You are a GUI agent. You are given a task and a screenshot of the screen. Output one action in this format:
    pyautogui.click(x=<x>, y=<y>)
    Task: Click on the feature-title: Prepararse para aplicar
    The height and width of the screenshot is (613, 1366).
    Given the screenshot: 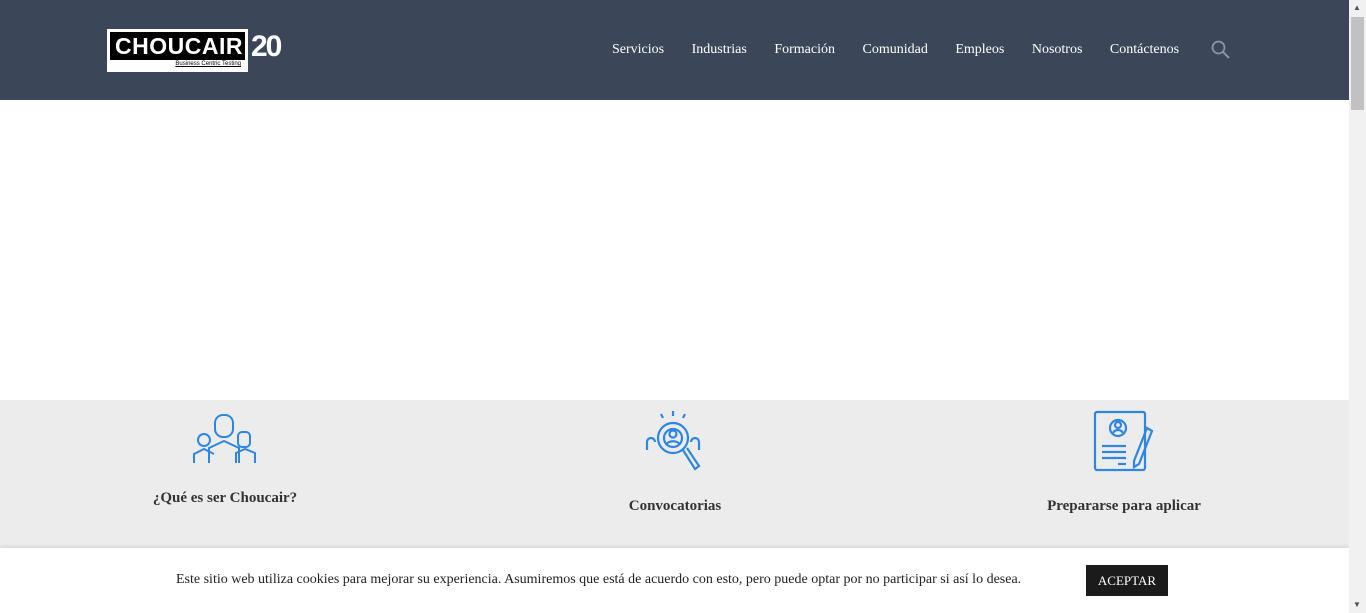 What is the action you would take?
    pyautogui.click(x=1124, y=506)
    